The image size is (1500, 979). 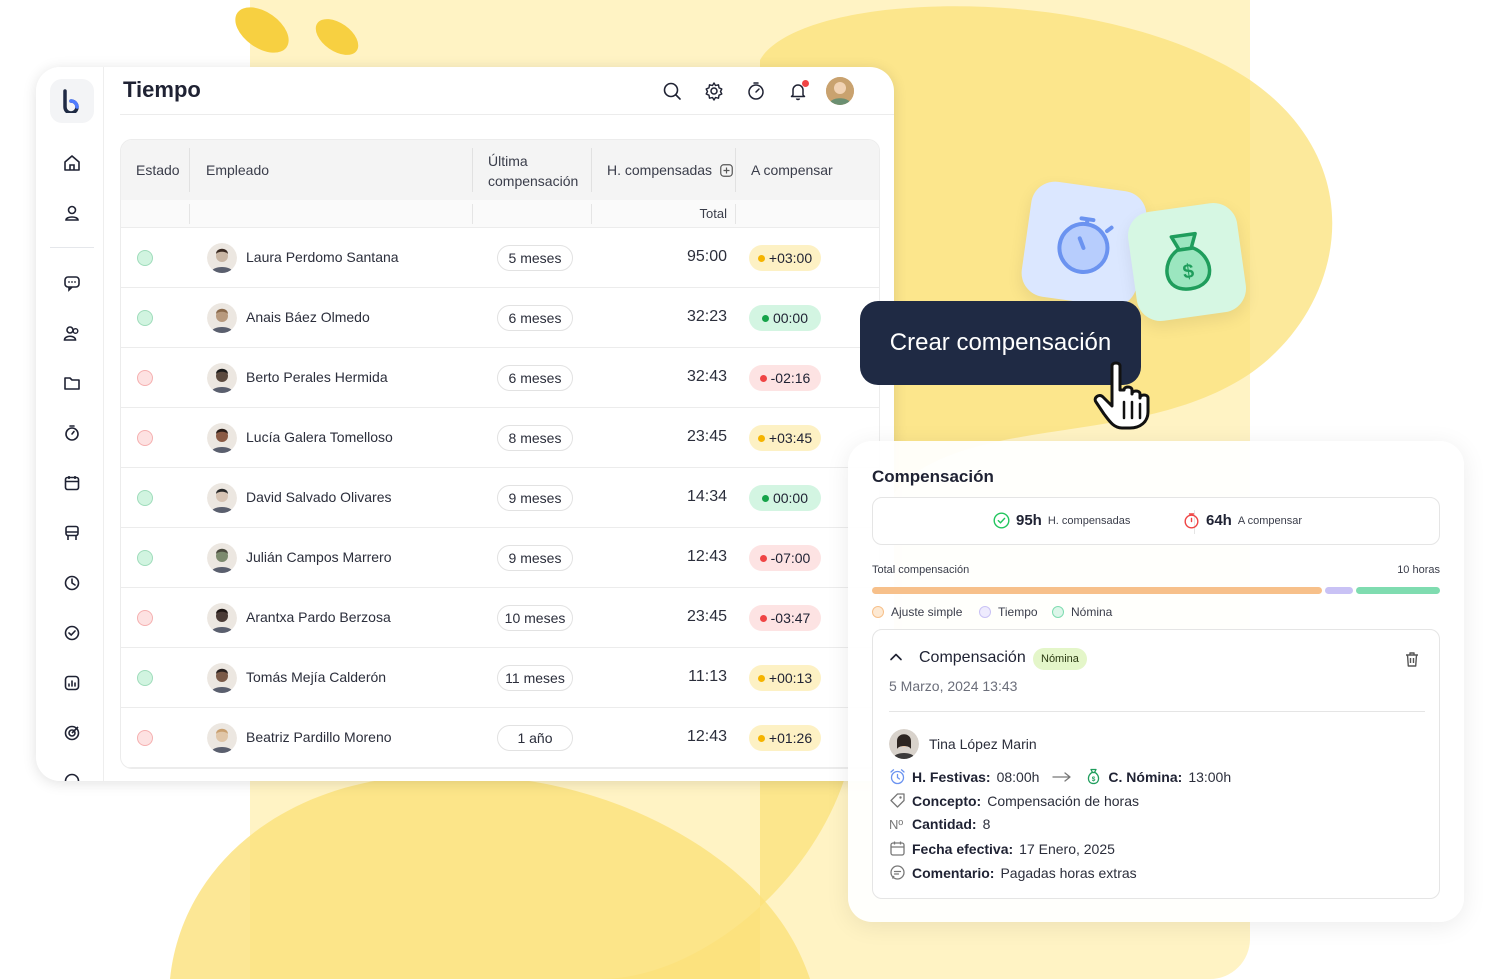 What do you see at coordinates (953, 872) in the screenshot?
I see `comentario-label: Comentario:` at bounding box center [953, 872].